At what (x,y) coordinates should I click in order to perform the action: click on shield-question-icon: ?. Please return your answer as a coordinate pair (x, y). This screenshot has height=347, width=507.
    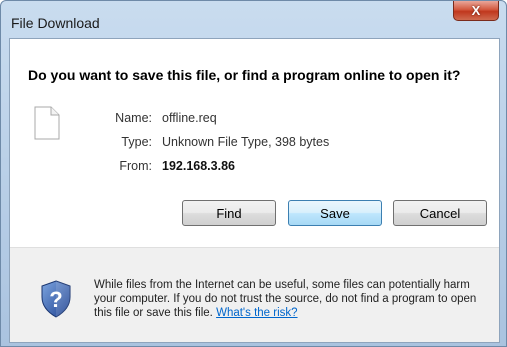
    Looking at the image, I should click on (56, 299).